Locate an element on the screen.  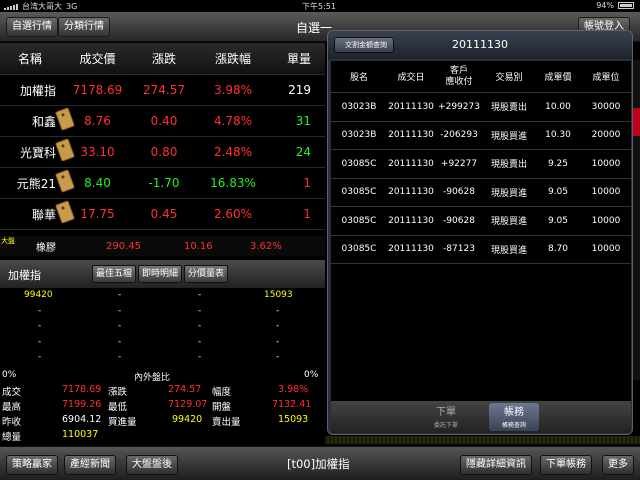
quote-table-header: 名稱 成交價 漲跌 漲跌幅 單量 is located at coordinates (162, 59).